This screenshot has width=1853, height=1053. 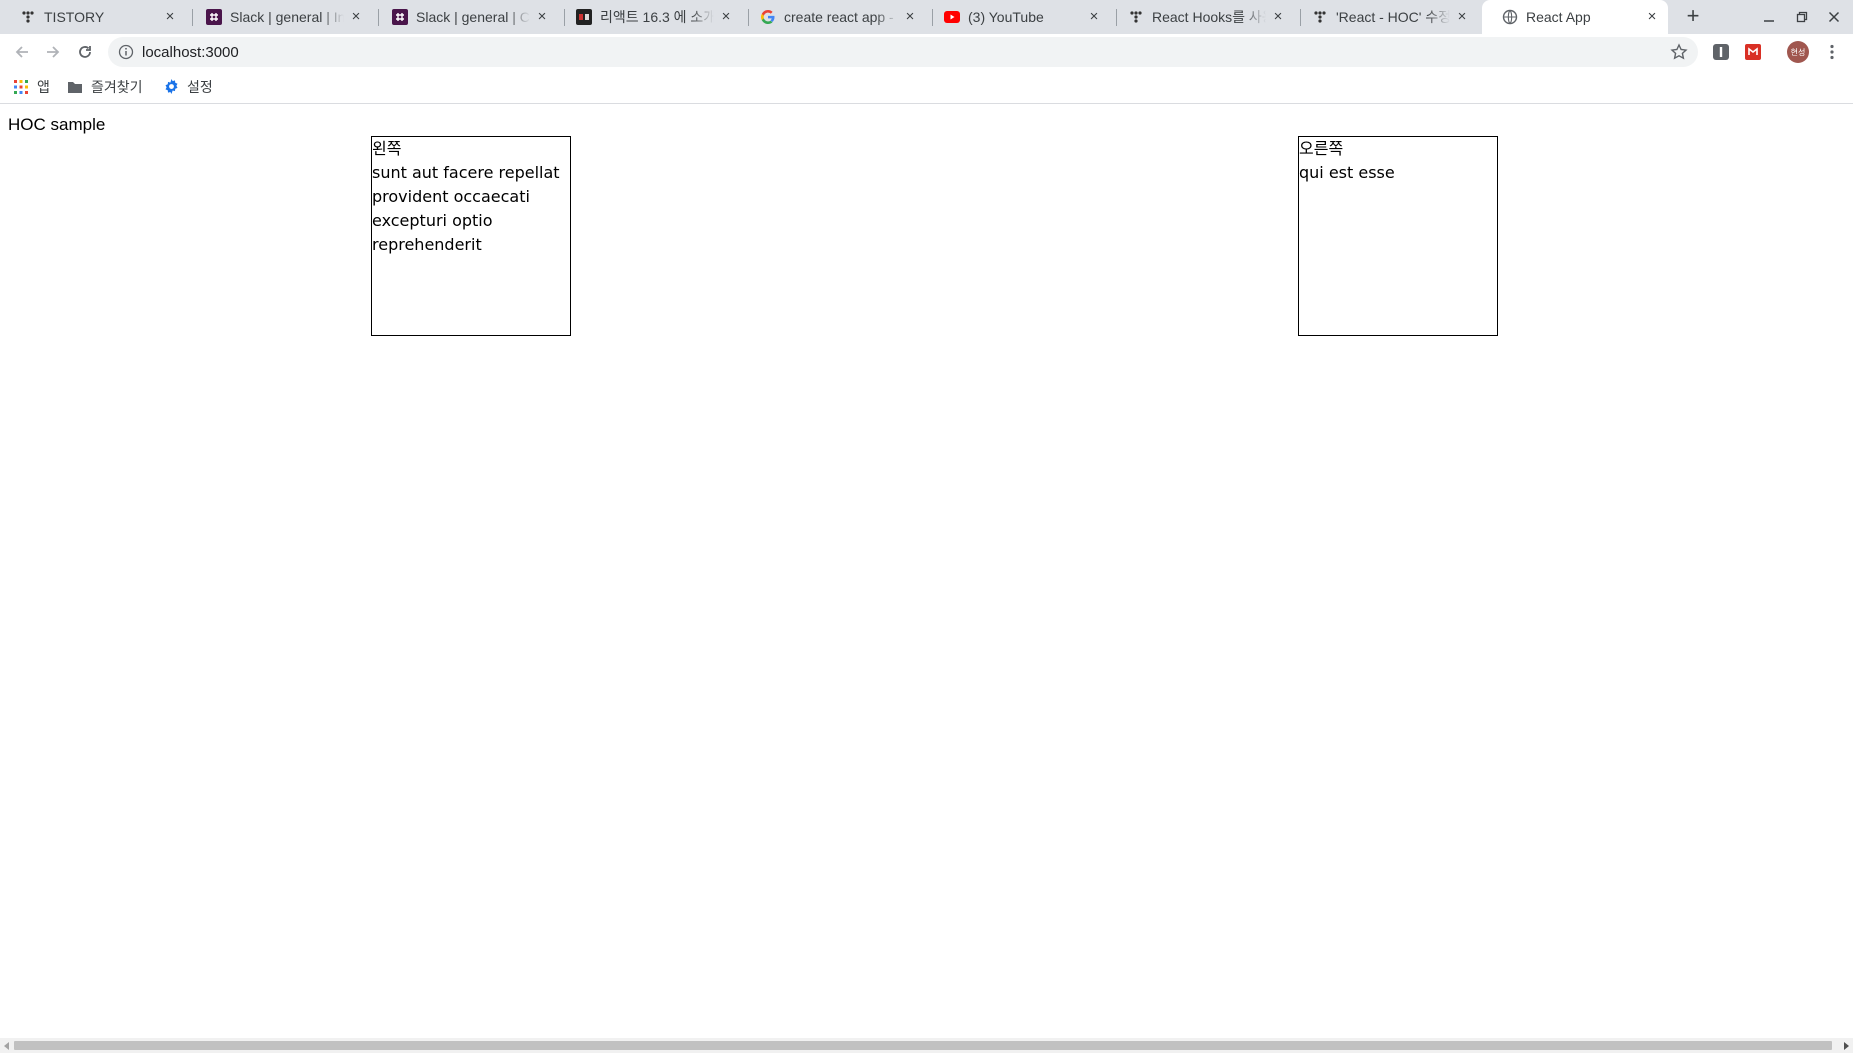 What do you see at coordinates (839, 17) in the screenshot?
I see `tab-title: create react app -` at bounding box center [839, 17].